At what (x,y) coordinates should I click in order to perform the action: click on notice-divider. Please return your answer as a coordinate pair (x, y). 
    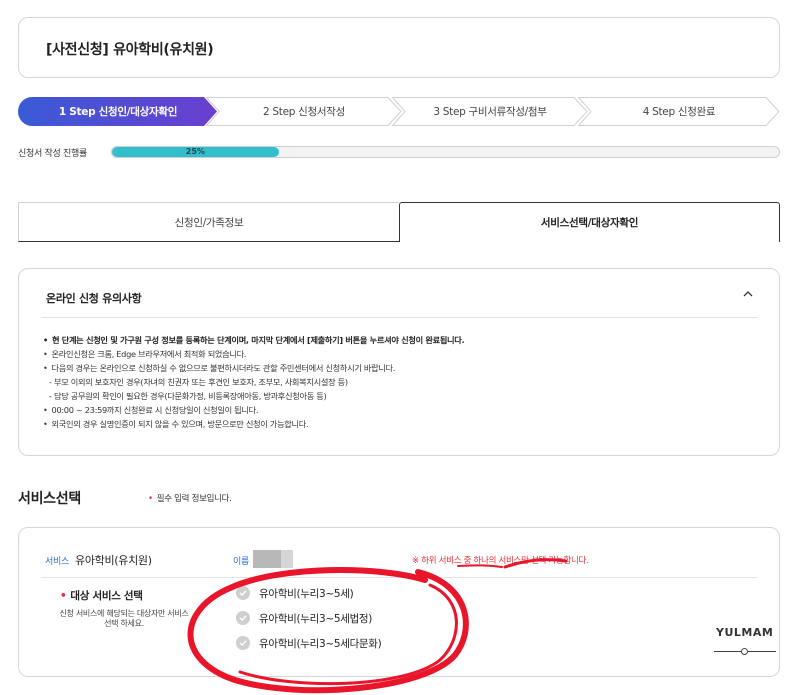
    Looking at the image, I should click on (399, 317).